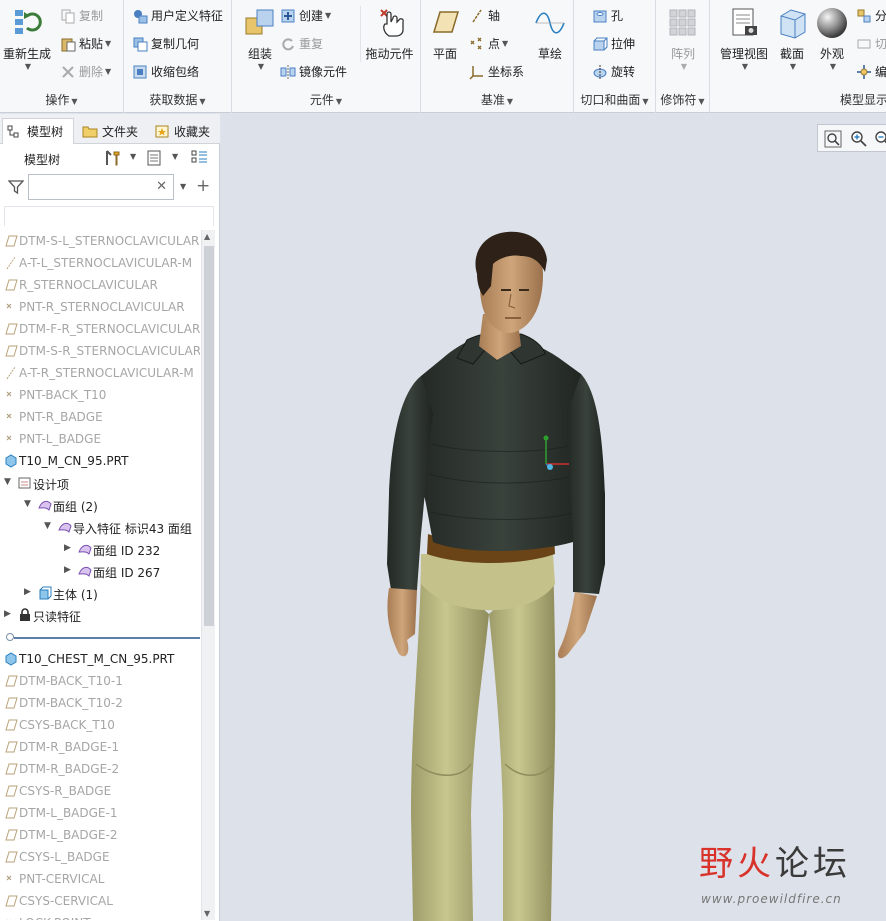 This screenshot has height=921, width=886. What do you see at coordinates (100, 769) in the screenshot?
I see `tree-row: DTM-R_BADGE-2` at bounding box center [100, 769].